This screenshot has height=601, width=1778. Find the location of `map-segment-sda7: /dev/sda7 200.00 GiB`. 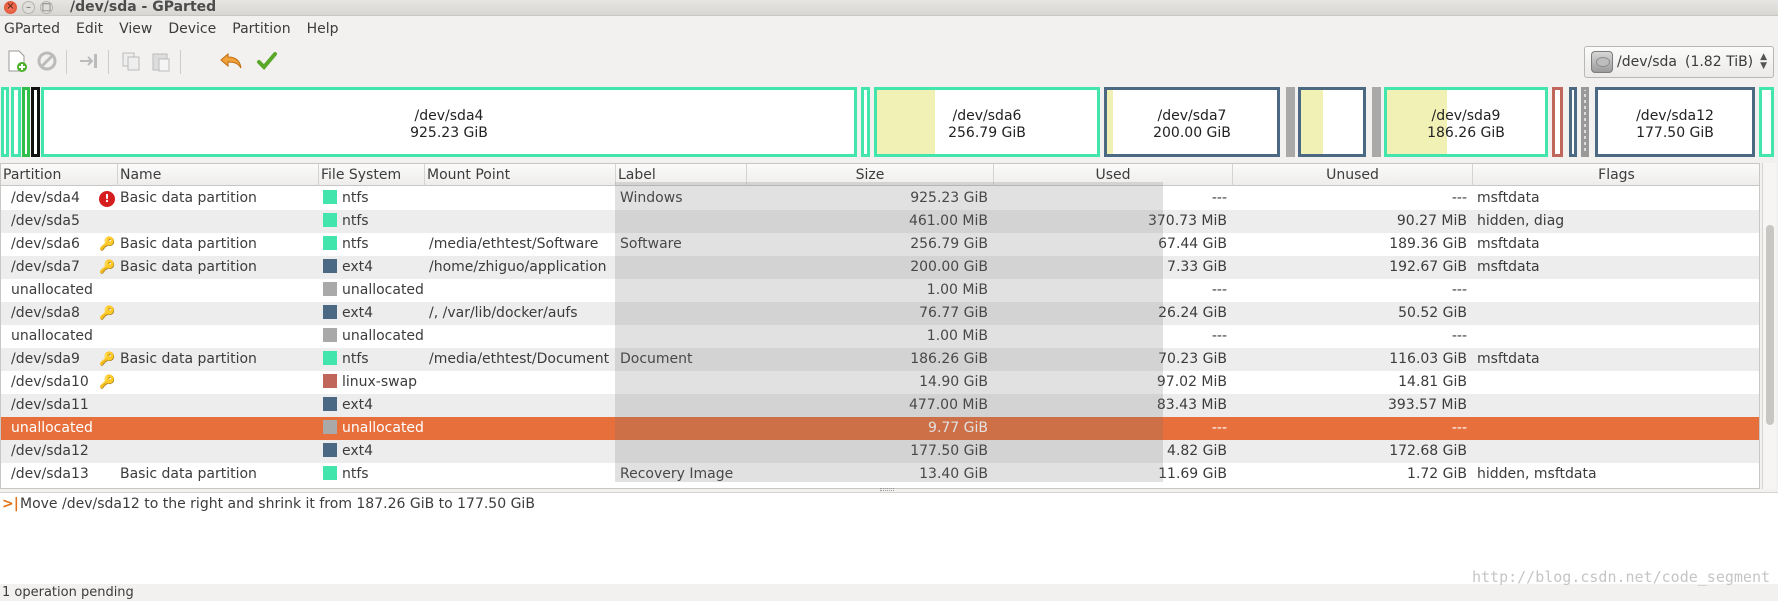

map-segment-sda7: /dev/sda7 200.00 GiB is located at coordinates (1192, 122).